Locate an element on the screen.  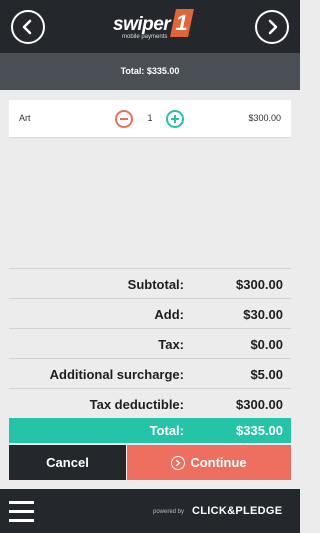
plus-icon is located at coordinates (175, 119).